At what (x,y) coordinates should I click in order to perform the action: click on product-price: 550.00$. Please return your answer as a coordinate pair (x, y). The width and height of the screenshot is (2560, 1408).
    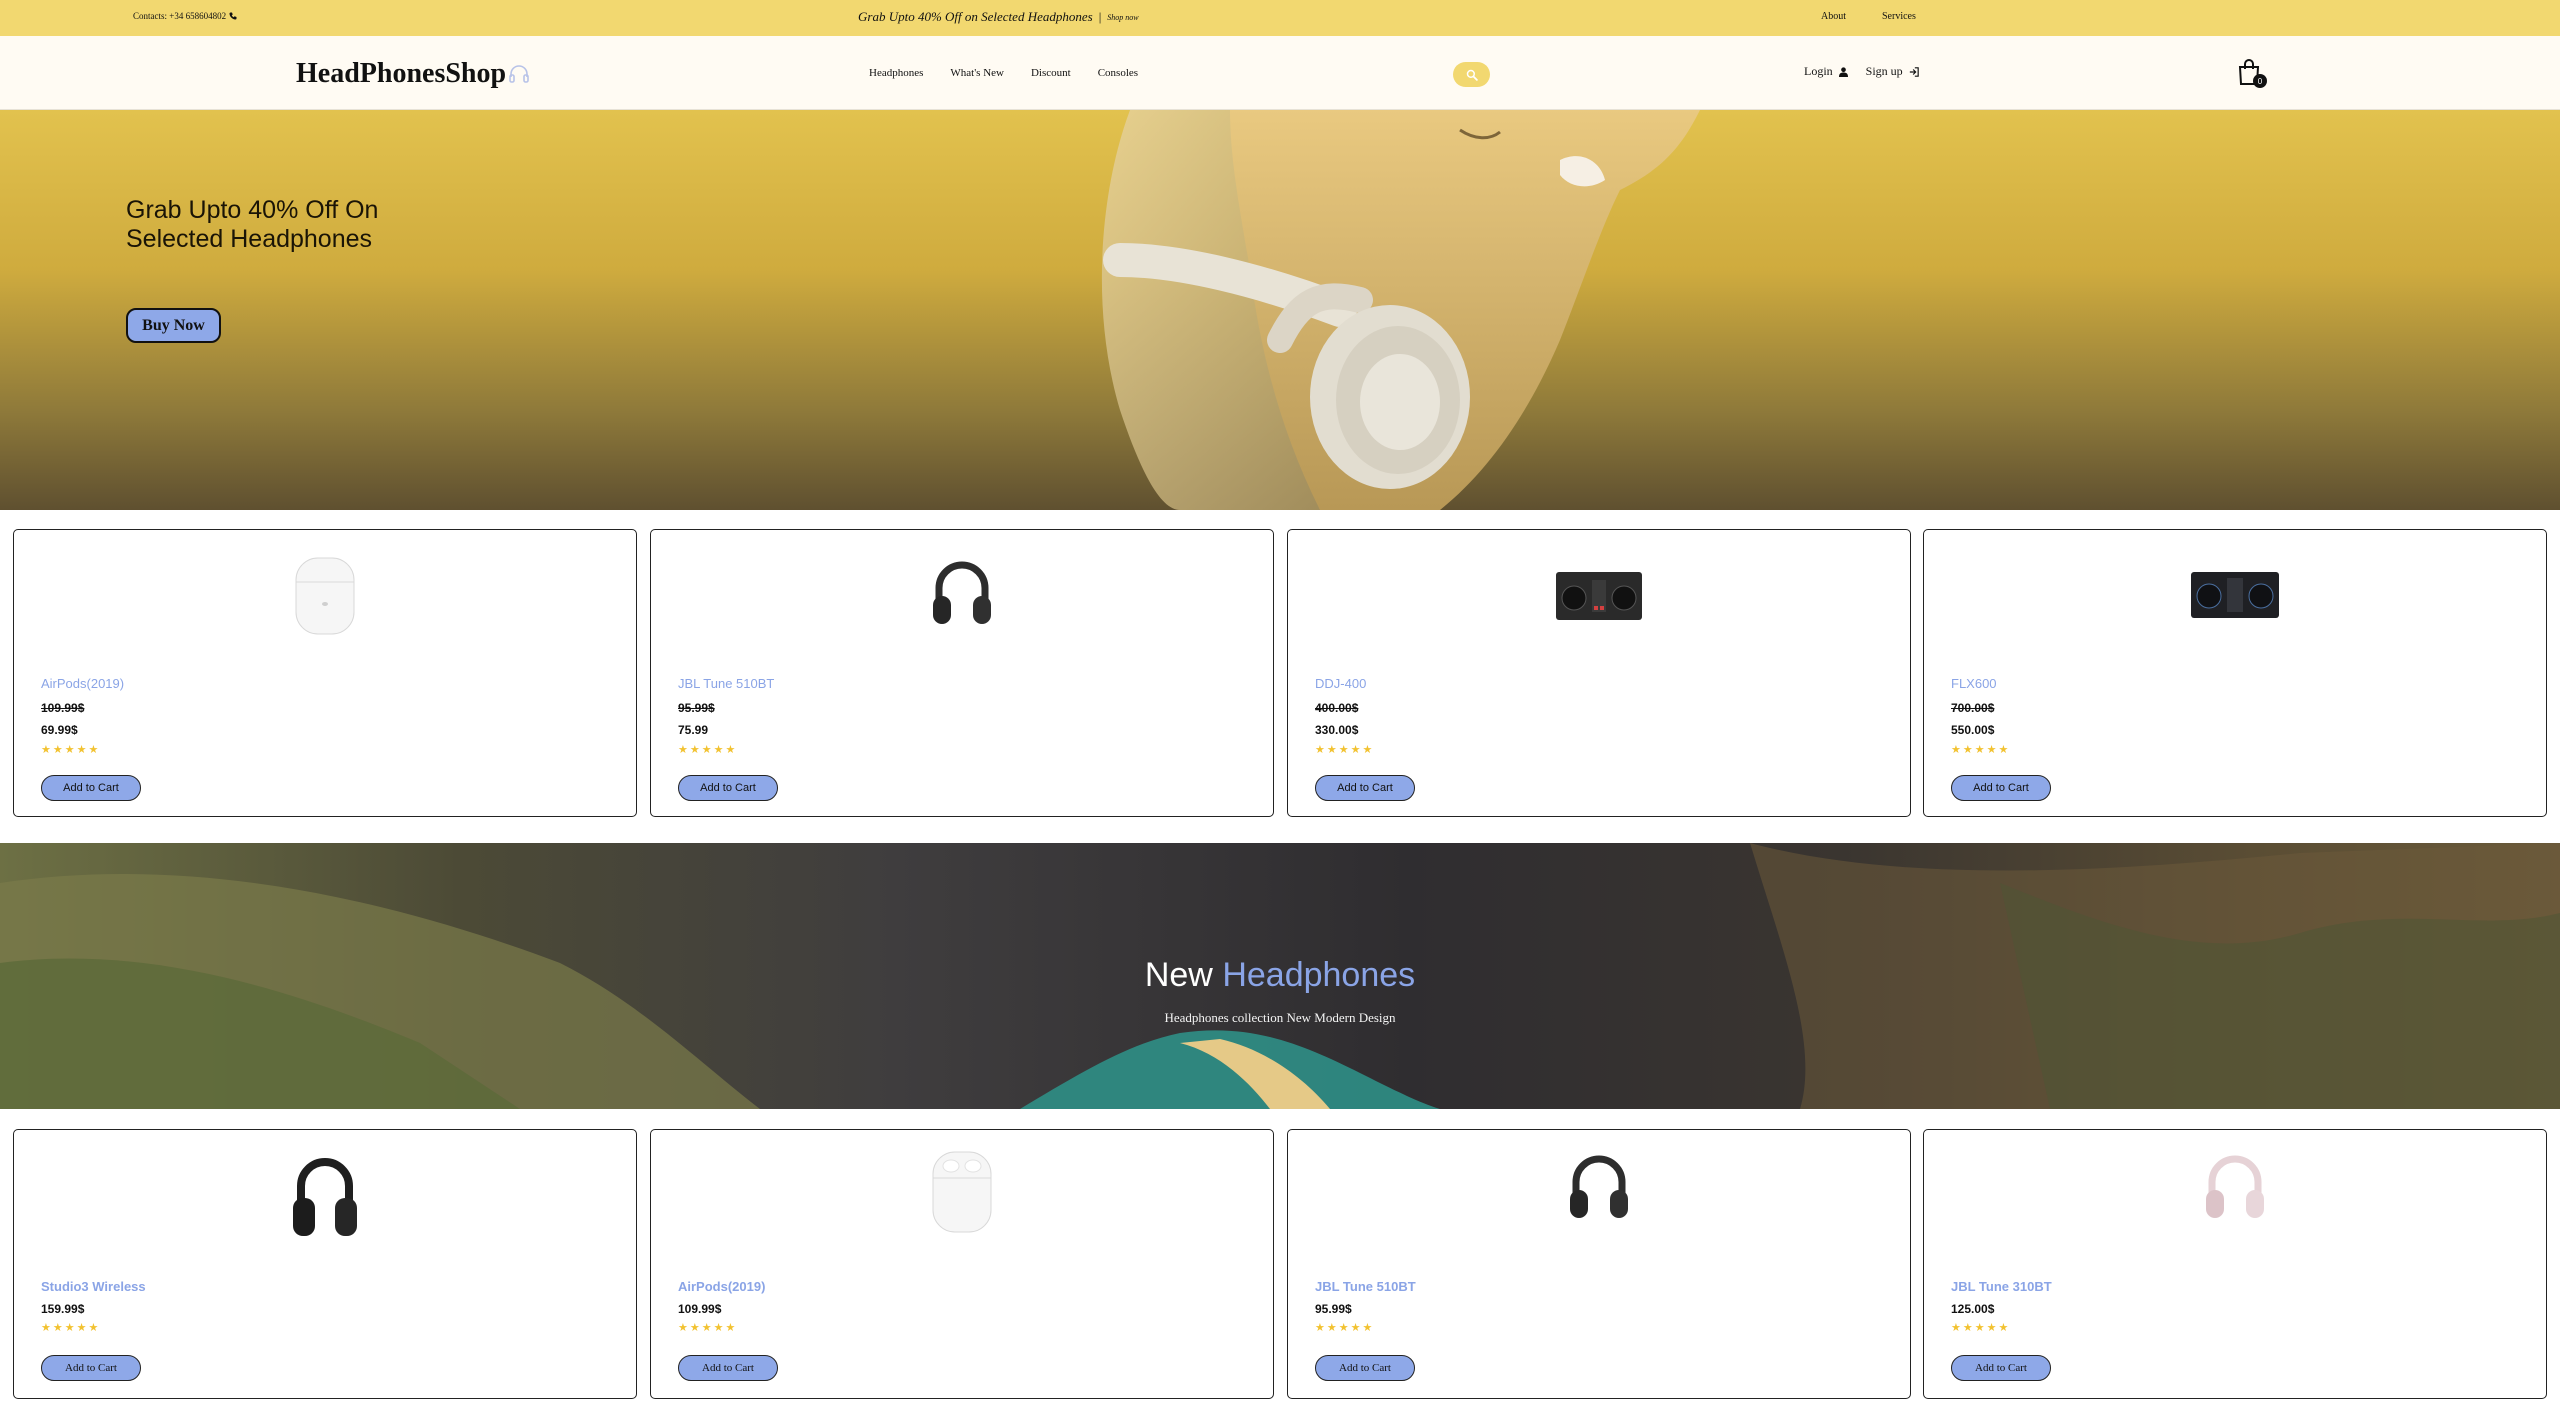
    Looking at the image, I should click on (1973, 730).